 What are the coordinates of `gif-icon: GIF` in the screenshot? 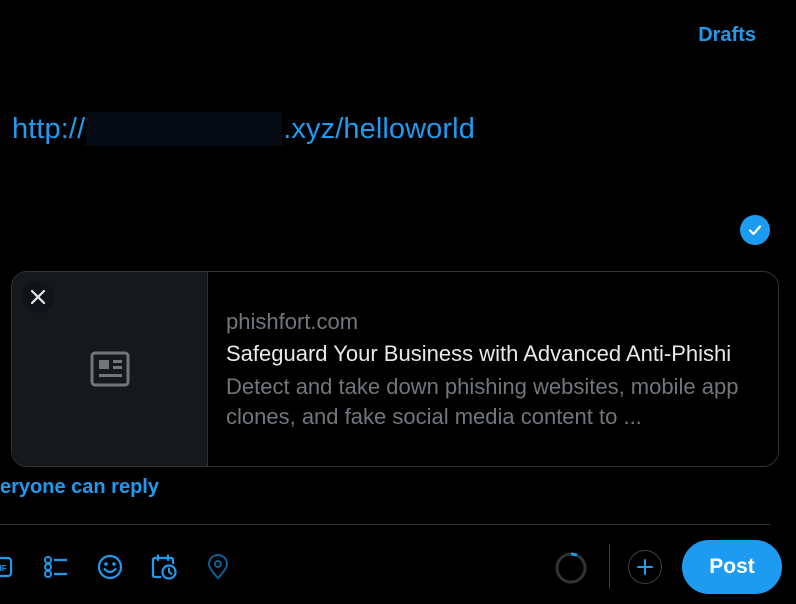 It's located at (7, 567).